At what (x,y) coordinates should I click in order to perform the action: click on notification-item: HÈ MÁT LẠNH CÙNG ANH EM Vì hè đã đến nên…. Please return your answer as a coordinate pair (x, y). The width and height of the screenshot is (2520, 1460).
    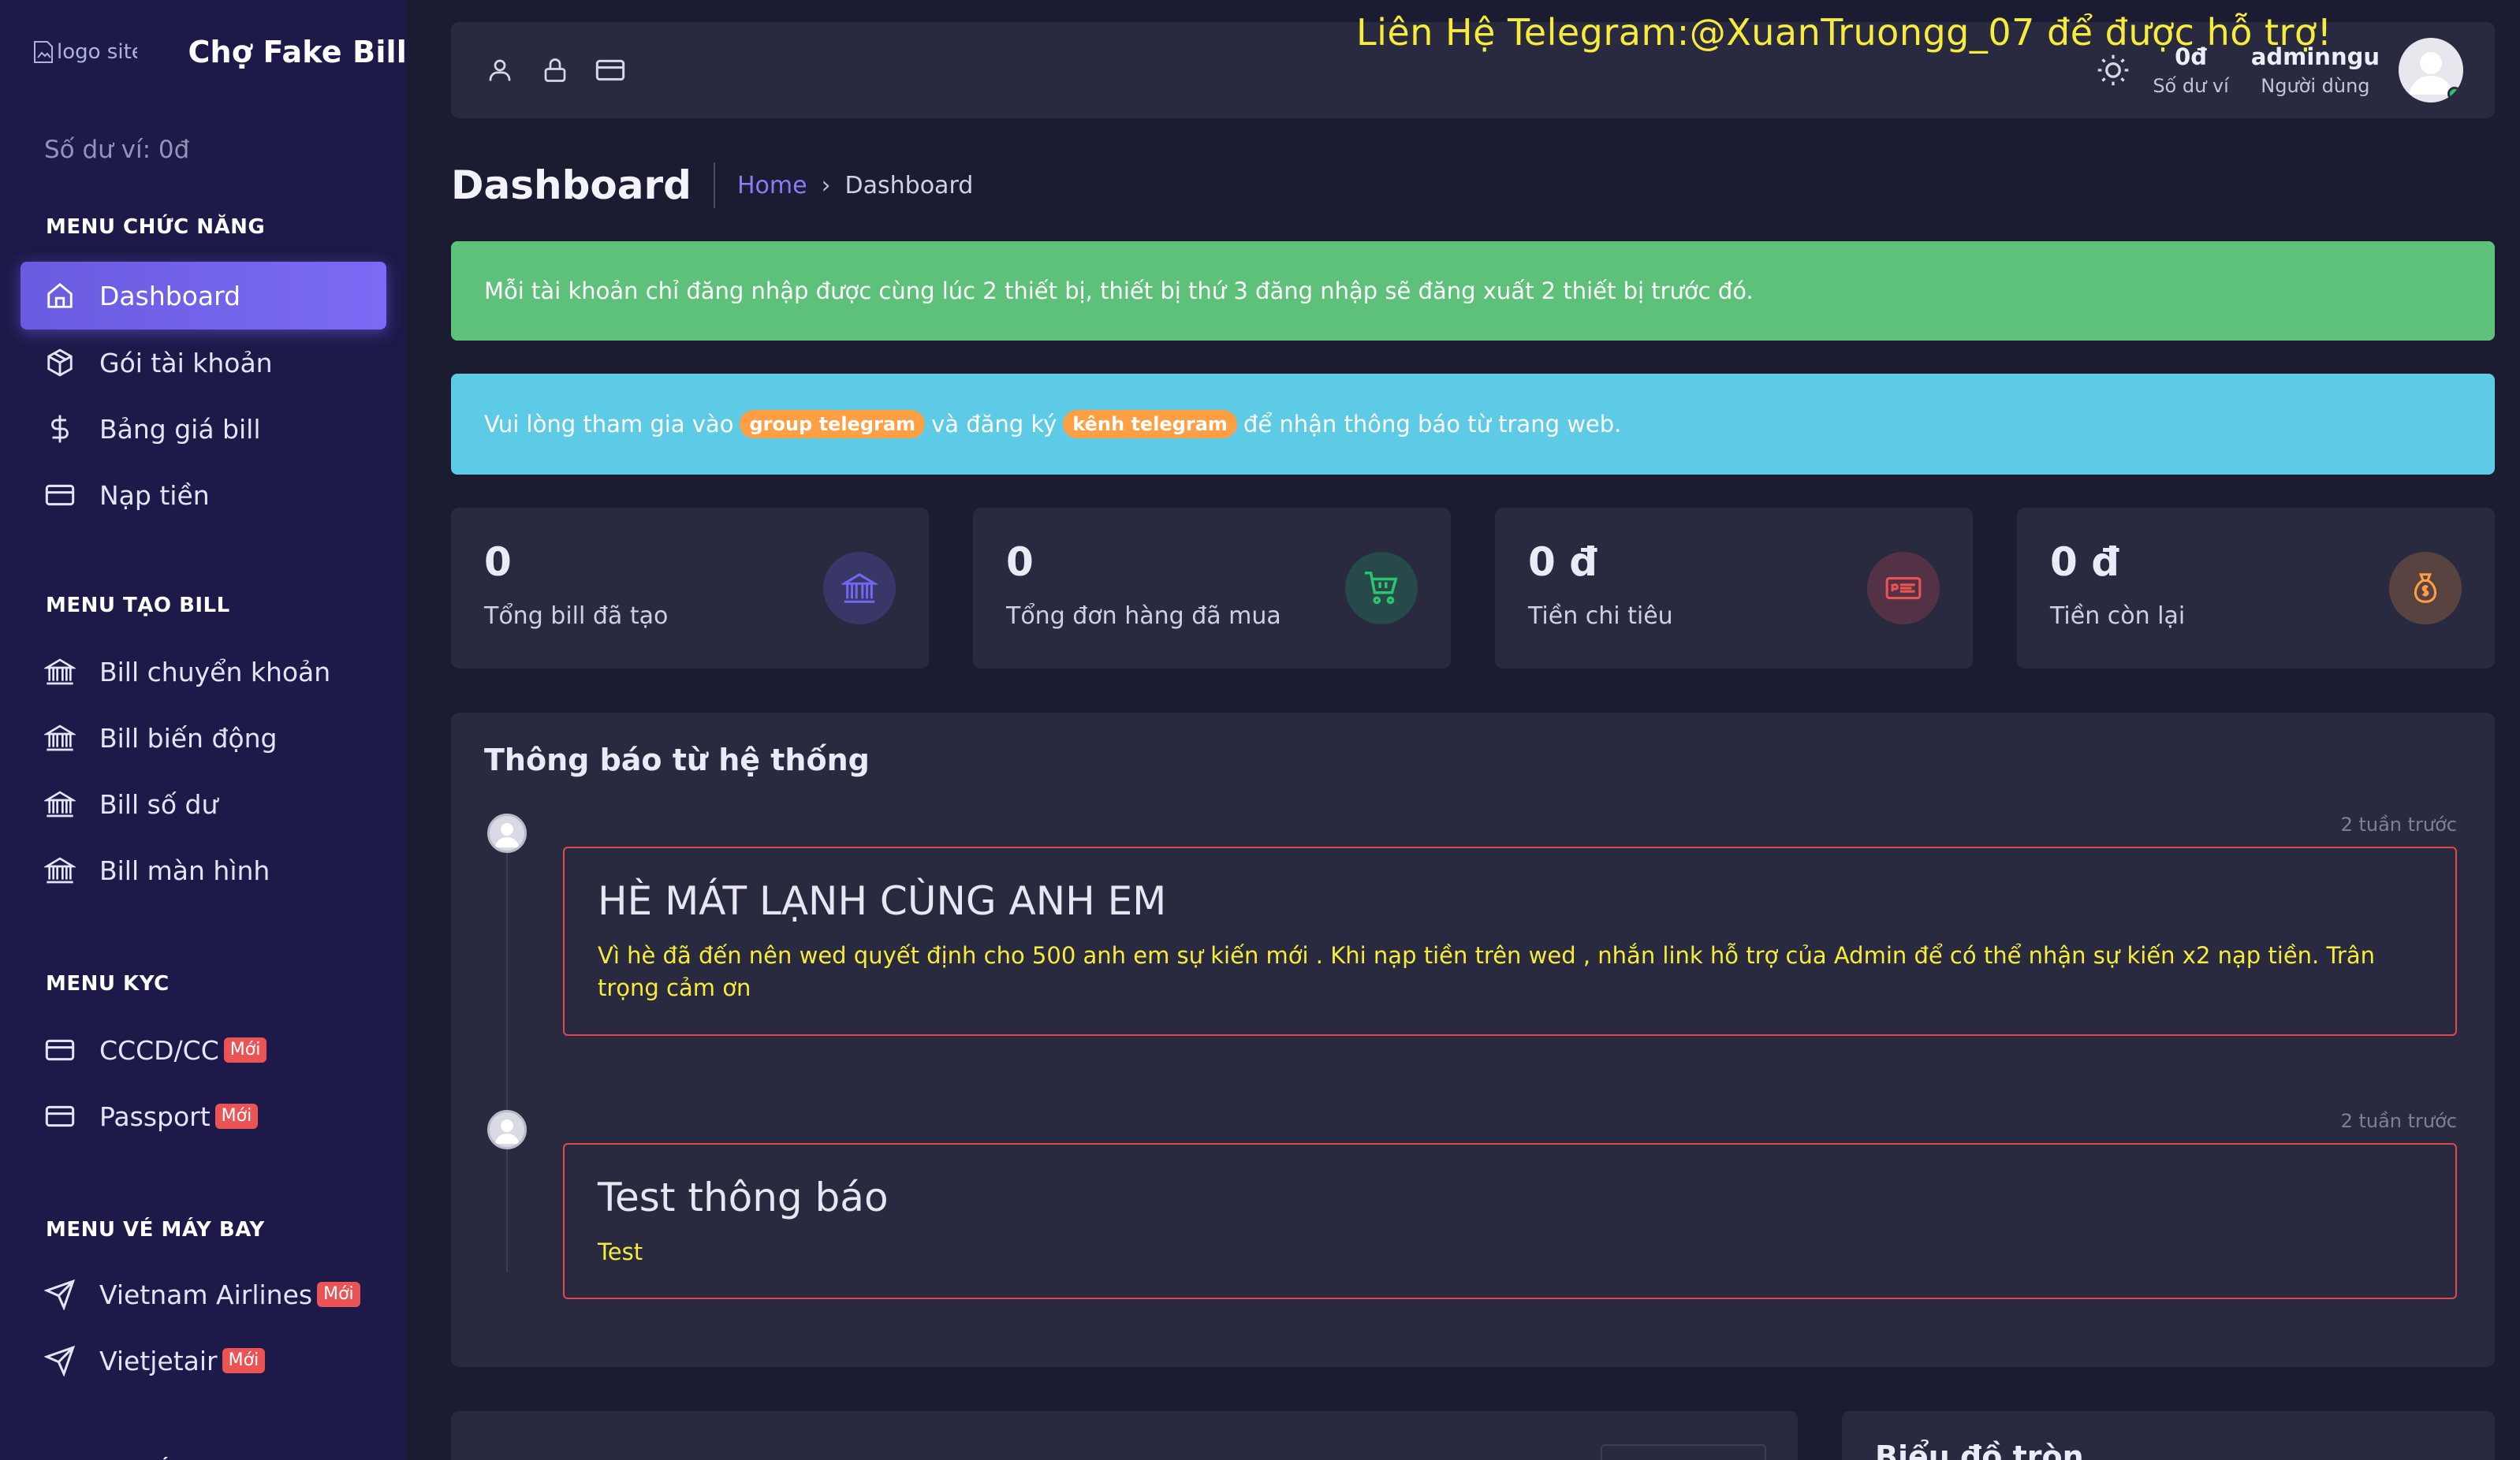
    Looking at the image, I should click on (1510, 941).